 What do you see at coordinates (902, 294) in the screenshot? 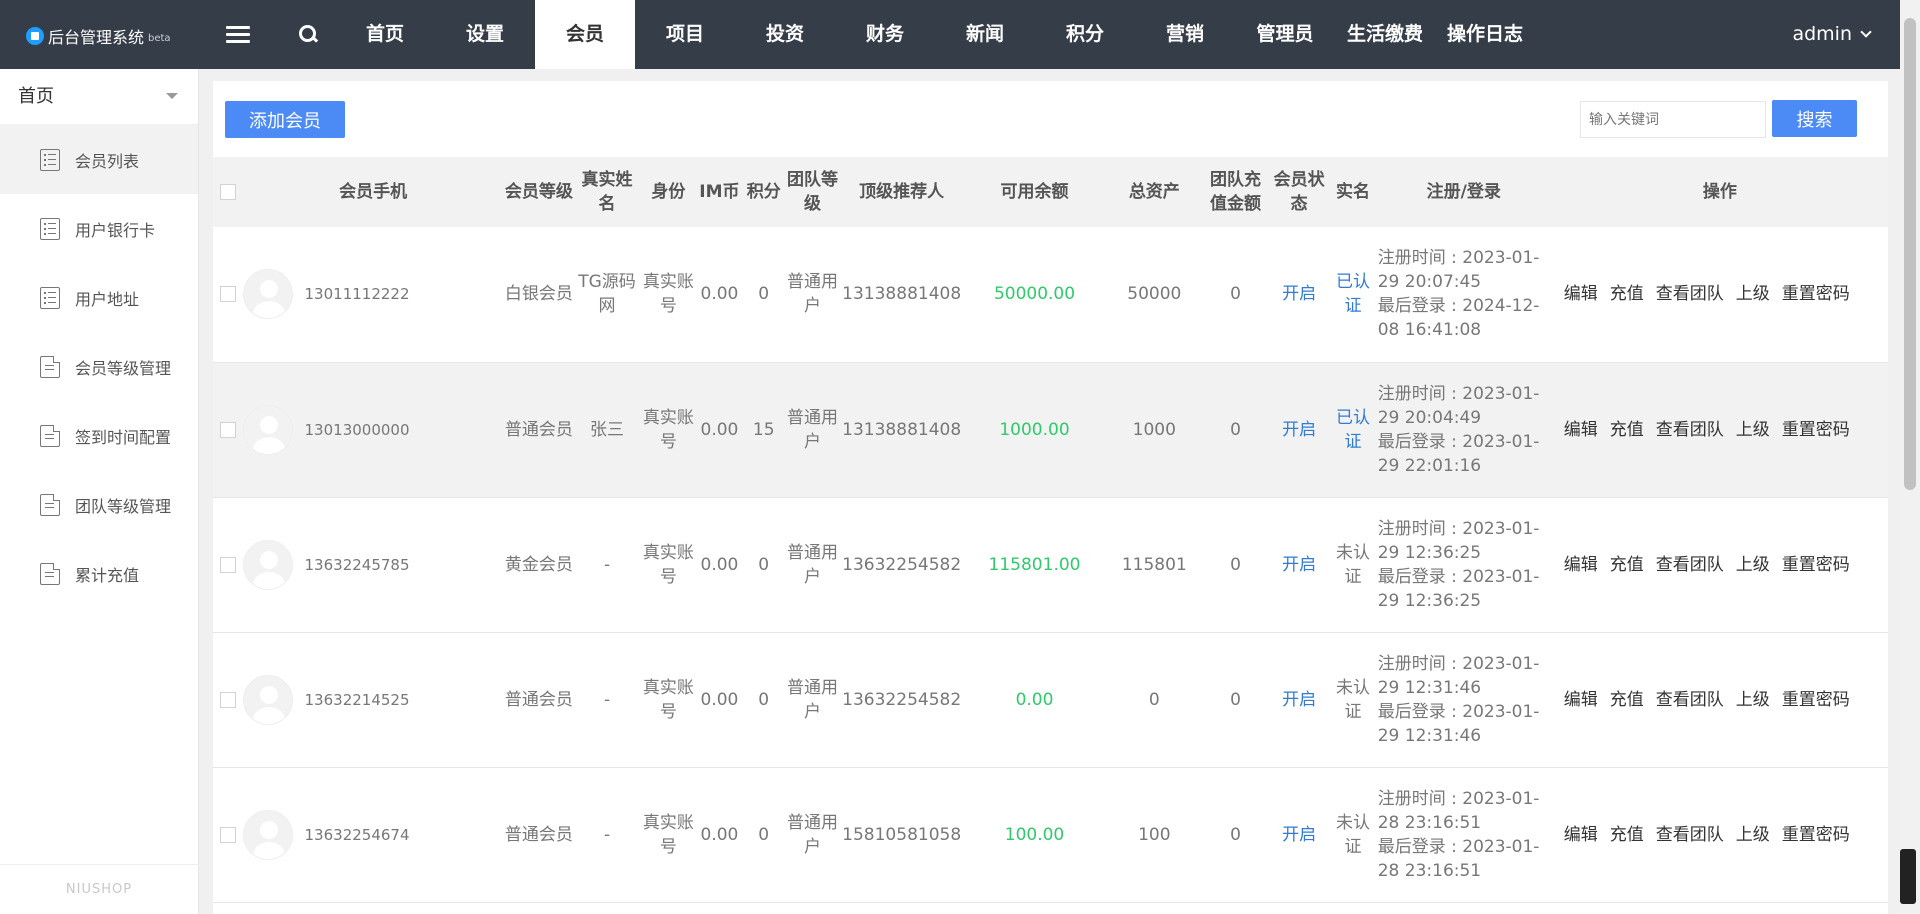
I see `top-referrer: 13138881408` at bounding box center [902, 294].